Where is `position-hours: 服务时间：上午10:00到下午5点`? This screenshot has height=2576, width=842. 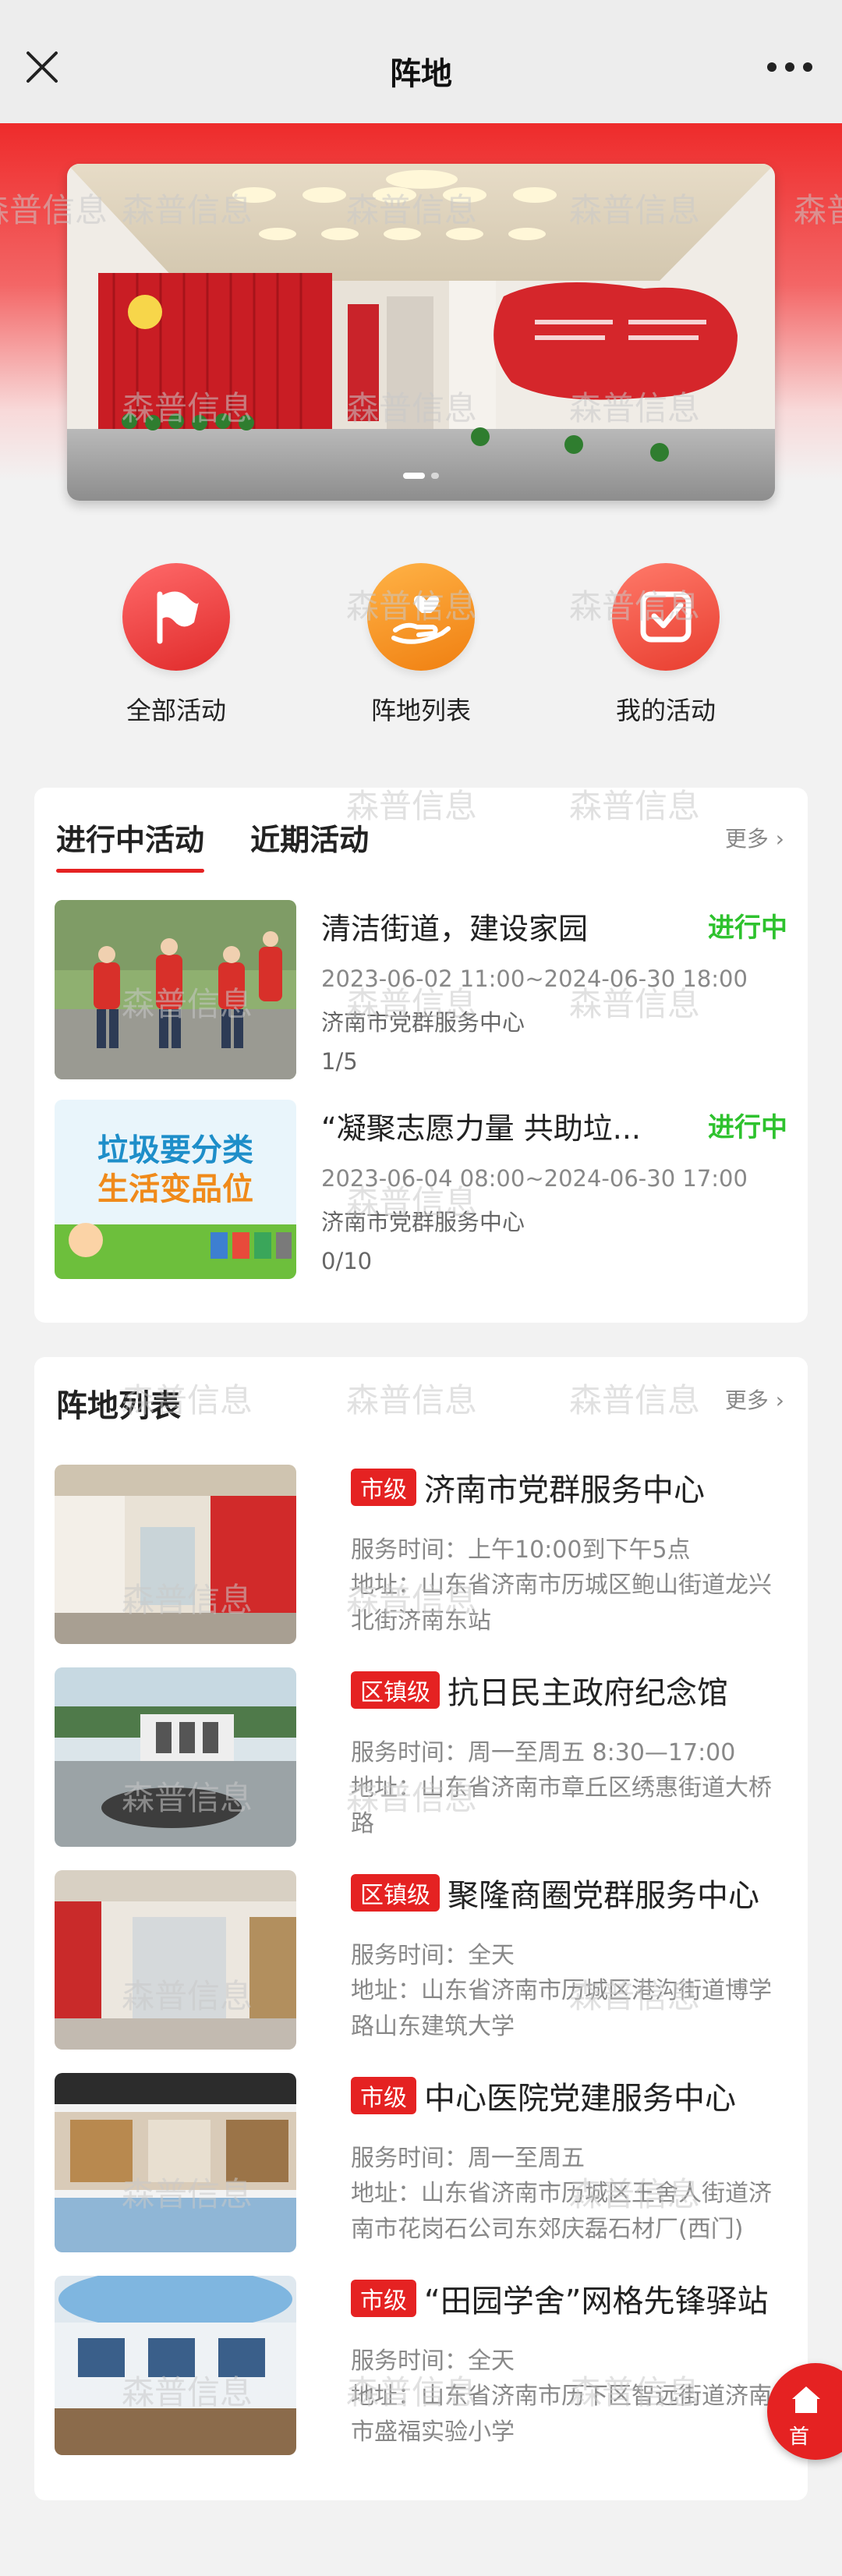 position-hours: 服务时间：上午10:00到下午5点 is located at coordinates (521, 1550).